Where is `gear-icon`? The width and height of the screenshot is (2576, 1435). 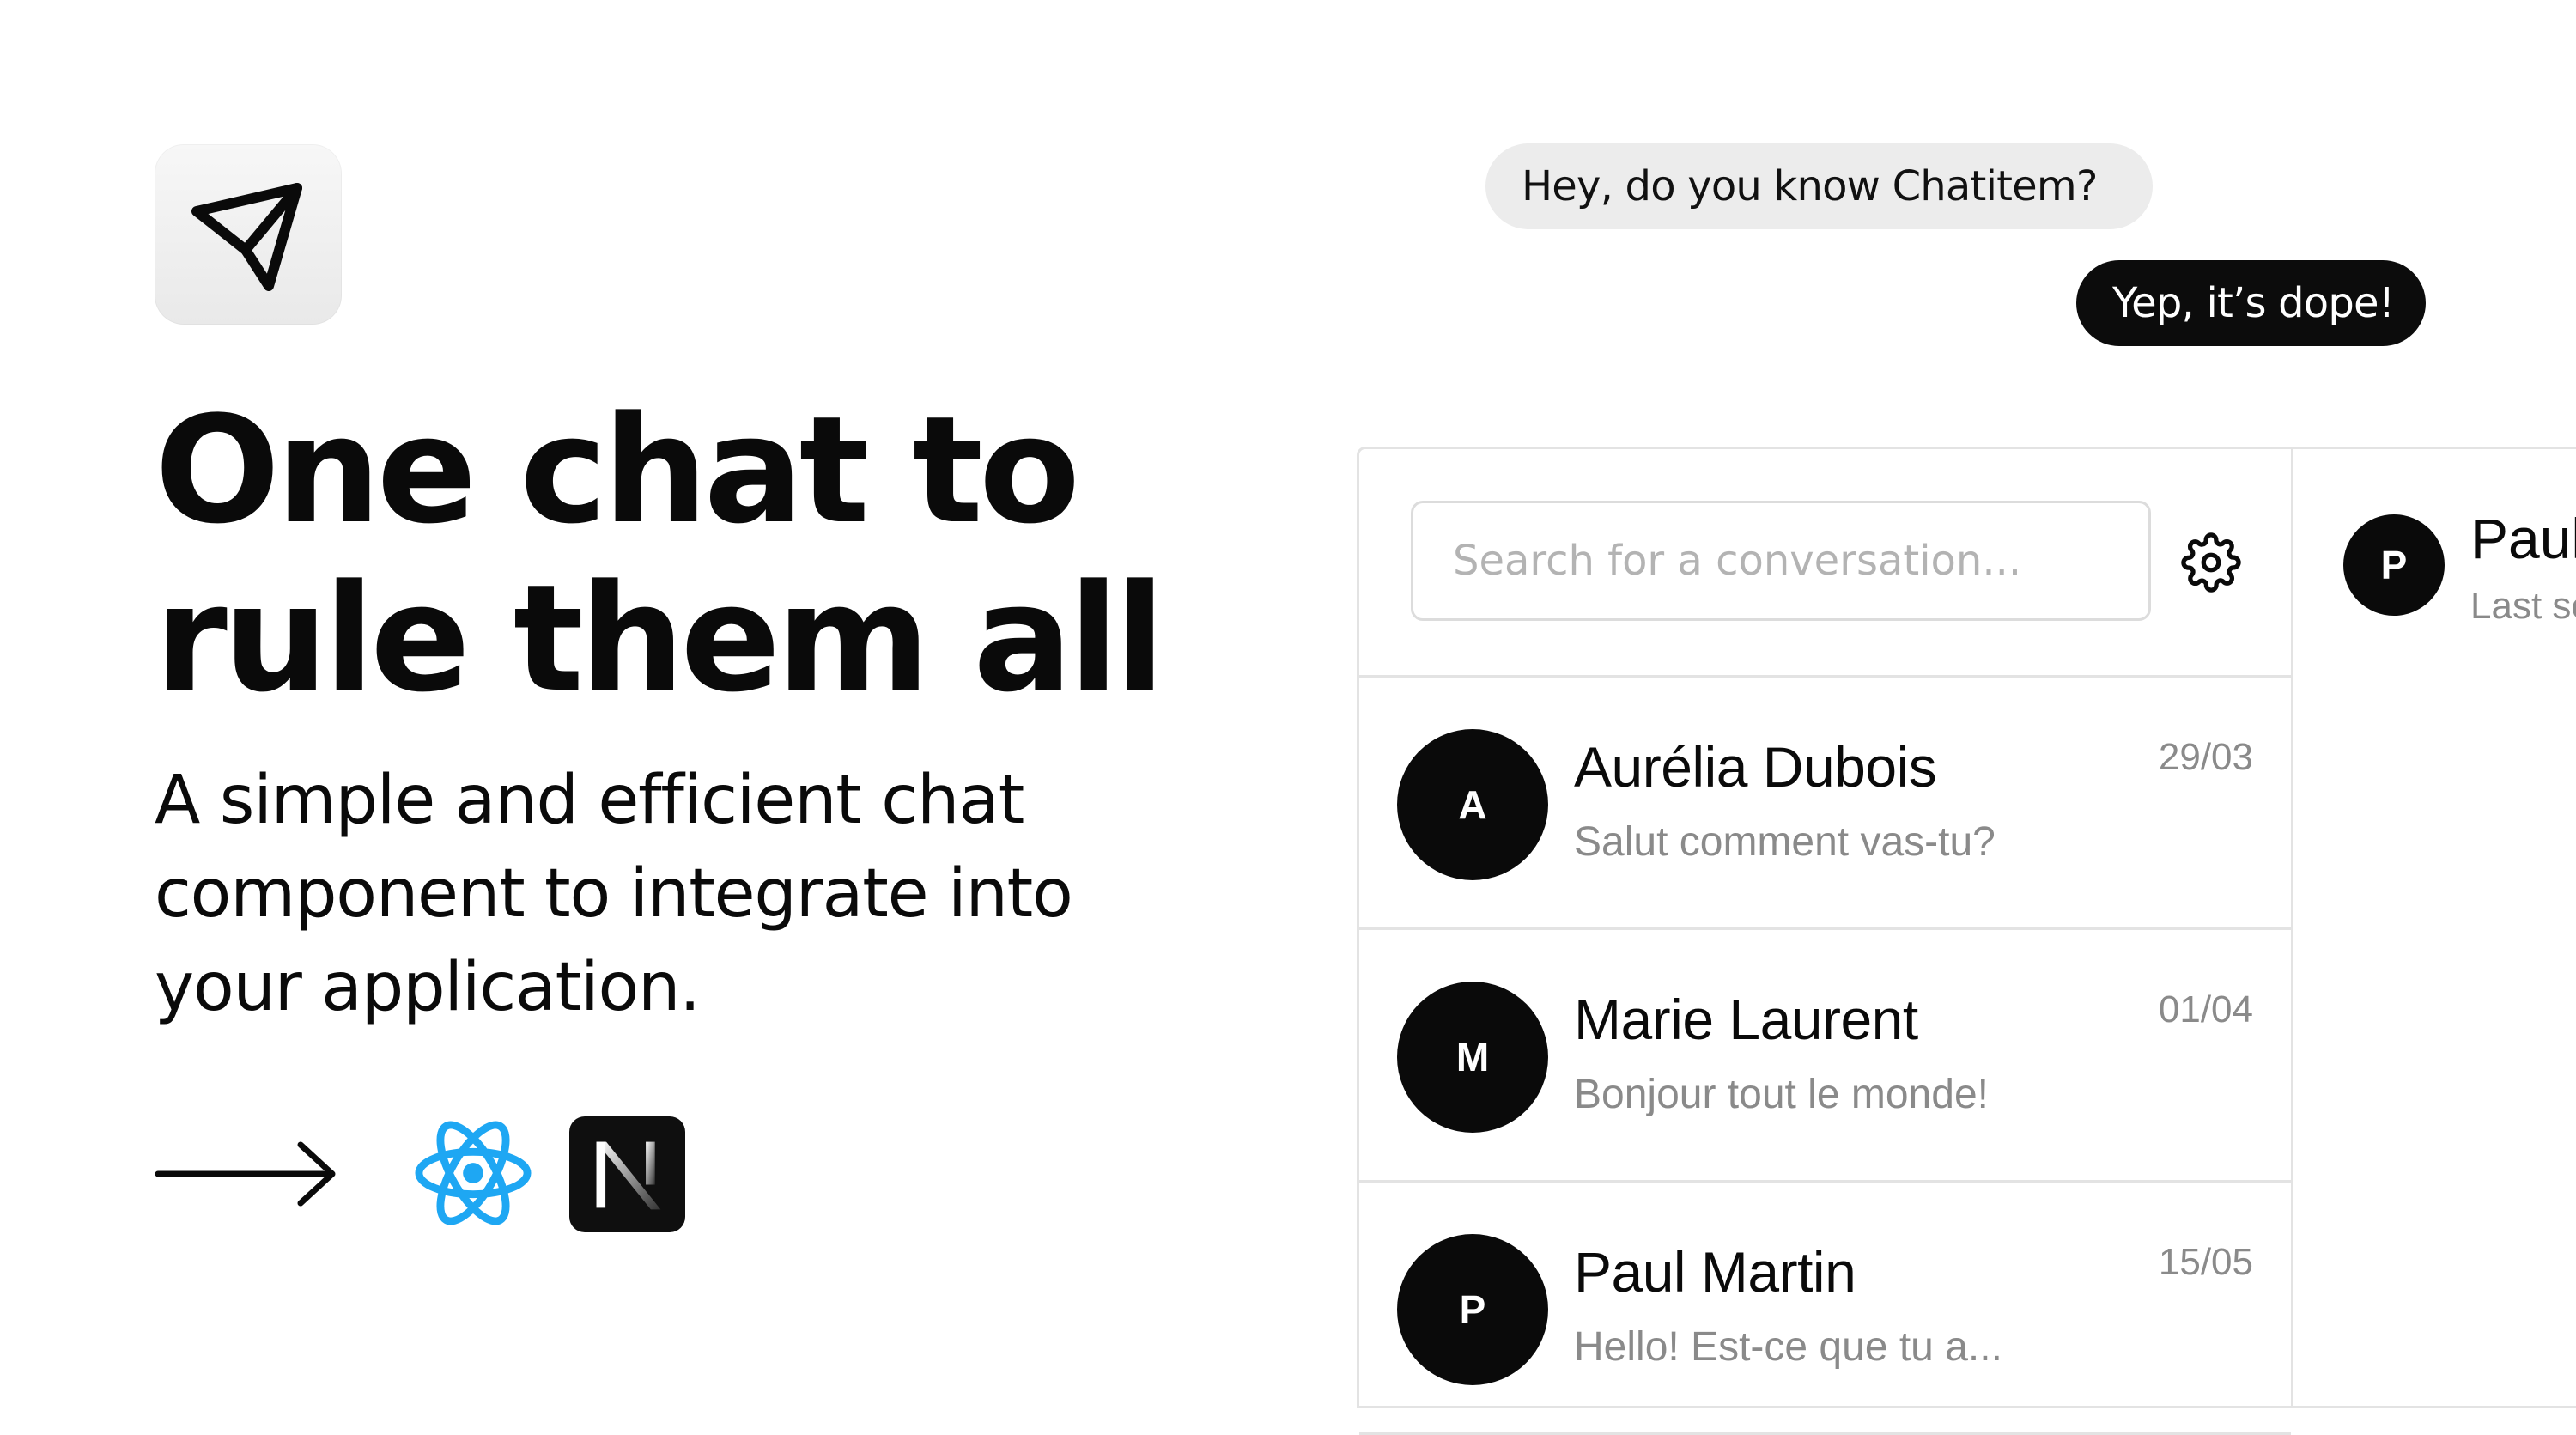
gear-icon is located at coordinates (2211, 562).